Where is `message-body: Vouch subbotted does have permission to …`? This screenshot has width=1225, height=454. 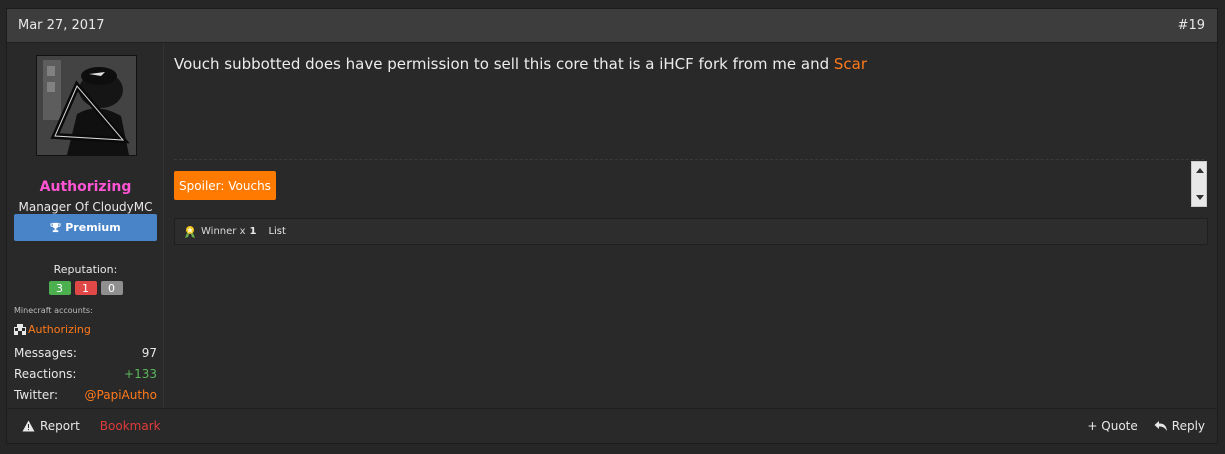 message-body: Vouch subbotted does have permission to … is located at coordinates (520, 64).